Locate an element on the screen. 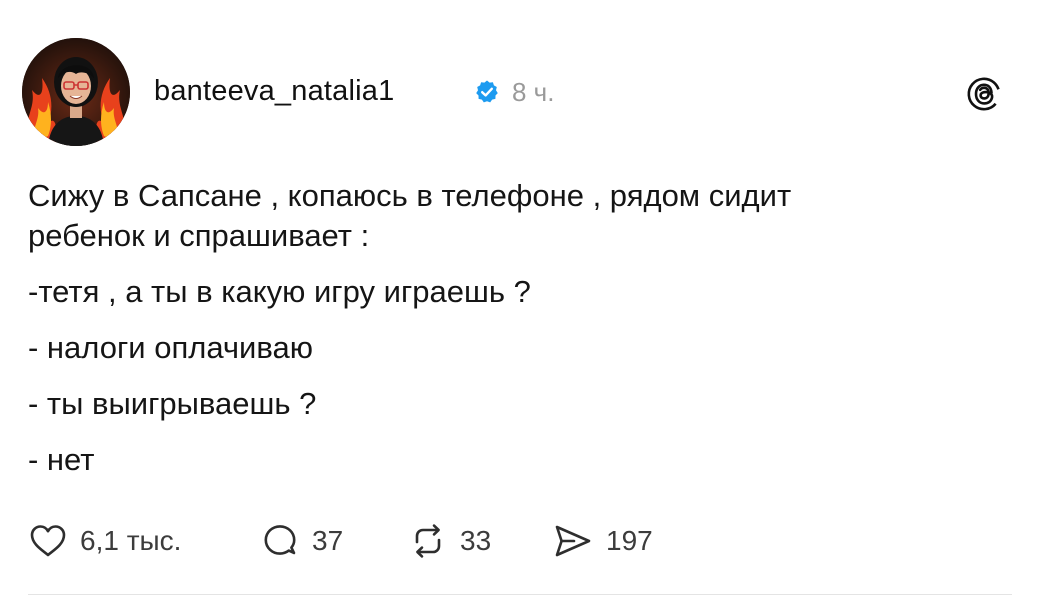  post-time: 8 ч. is located at coordinates (533, 92).